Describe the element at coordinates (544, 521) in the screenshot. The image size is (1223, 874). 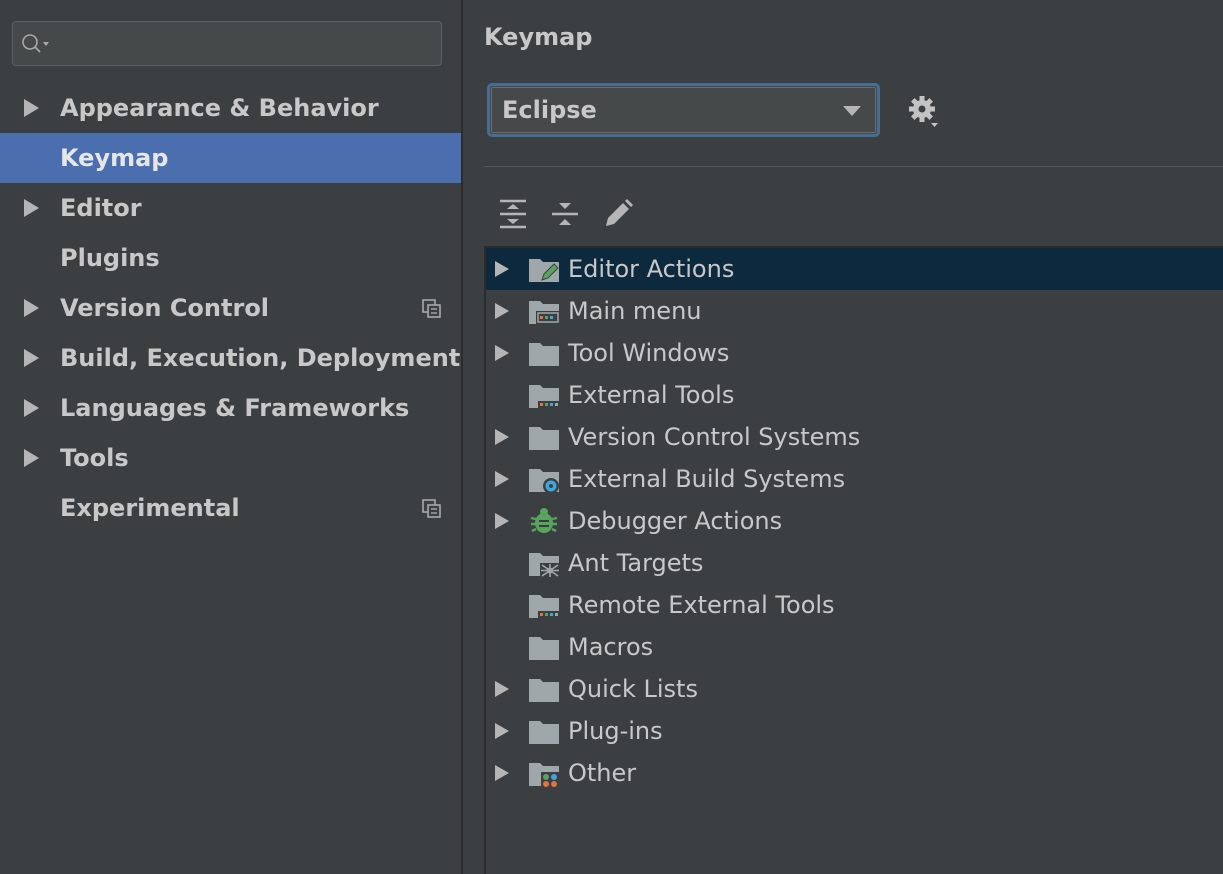
I see `bug-icon` at that location.